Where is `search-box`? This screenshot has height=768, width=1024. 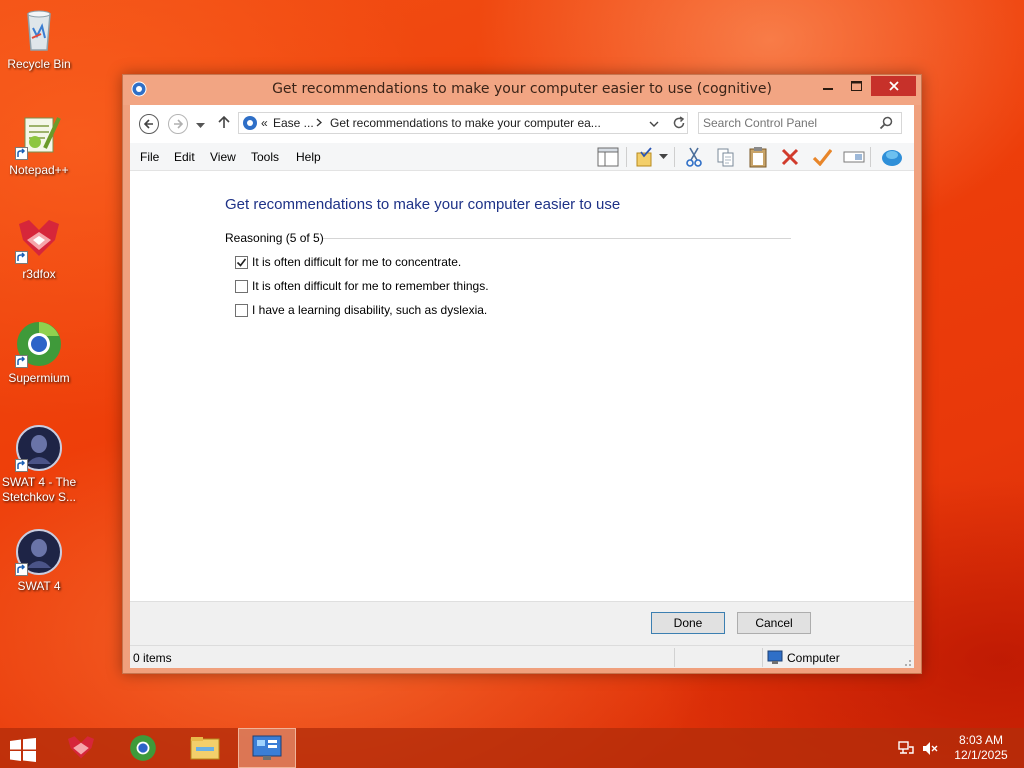 search-box is located at coordinates (800, 123).